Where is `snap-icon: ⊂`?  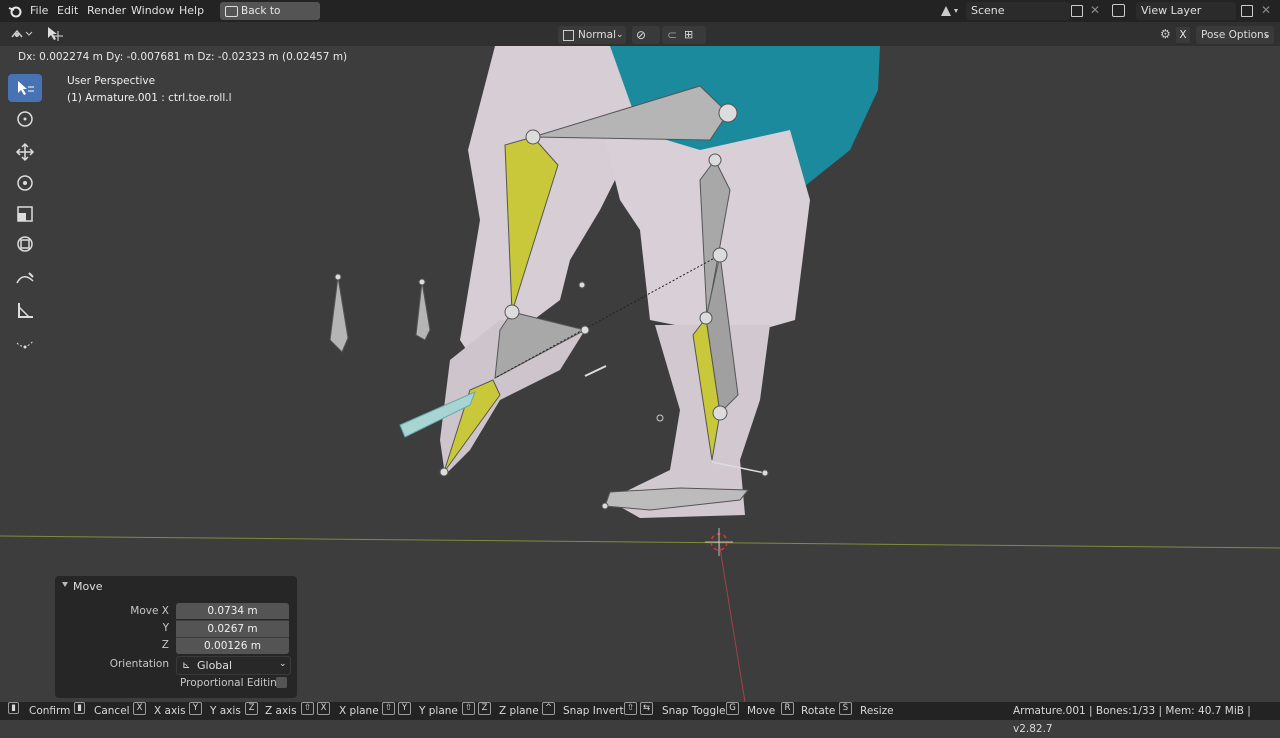
snap-icon: ⊂ is located at coordinates (672, 35).